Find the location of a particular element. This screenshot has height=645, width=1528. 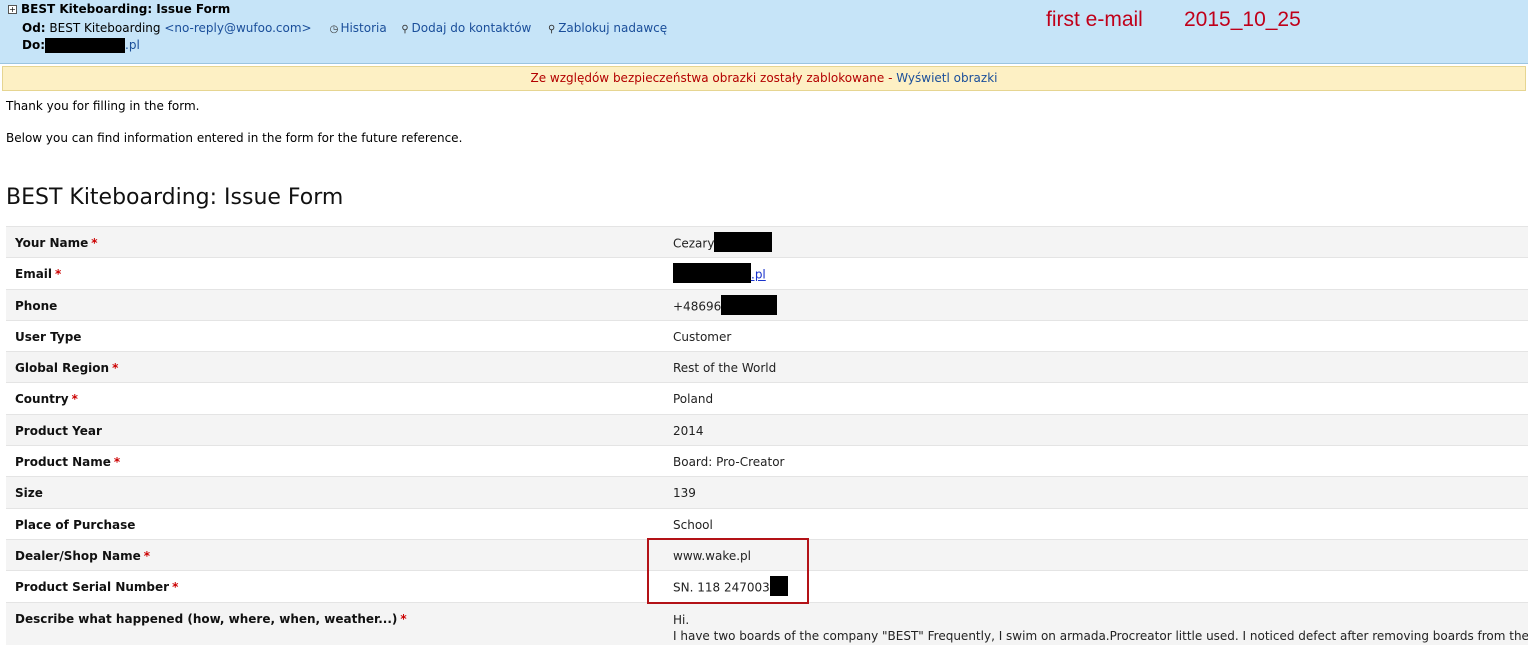

from-label: Od: is located at coordinates (34, 28).